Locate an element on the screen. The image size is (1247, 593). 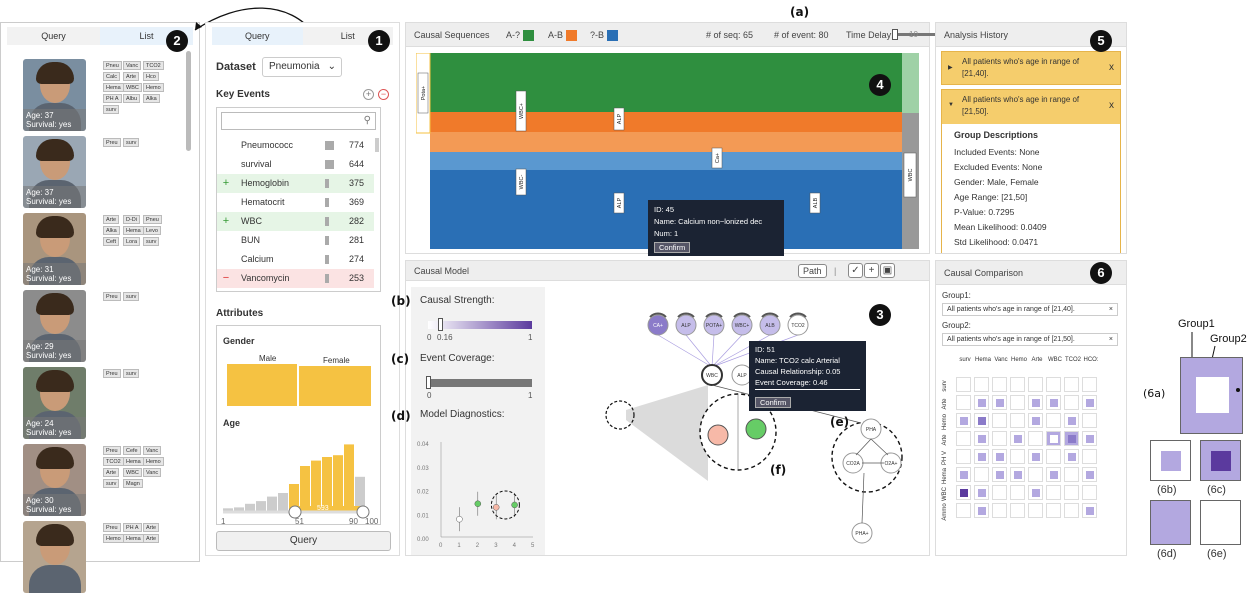
query-button: Query is located at coordinates (303, 541).